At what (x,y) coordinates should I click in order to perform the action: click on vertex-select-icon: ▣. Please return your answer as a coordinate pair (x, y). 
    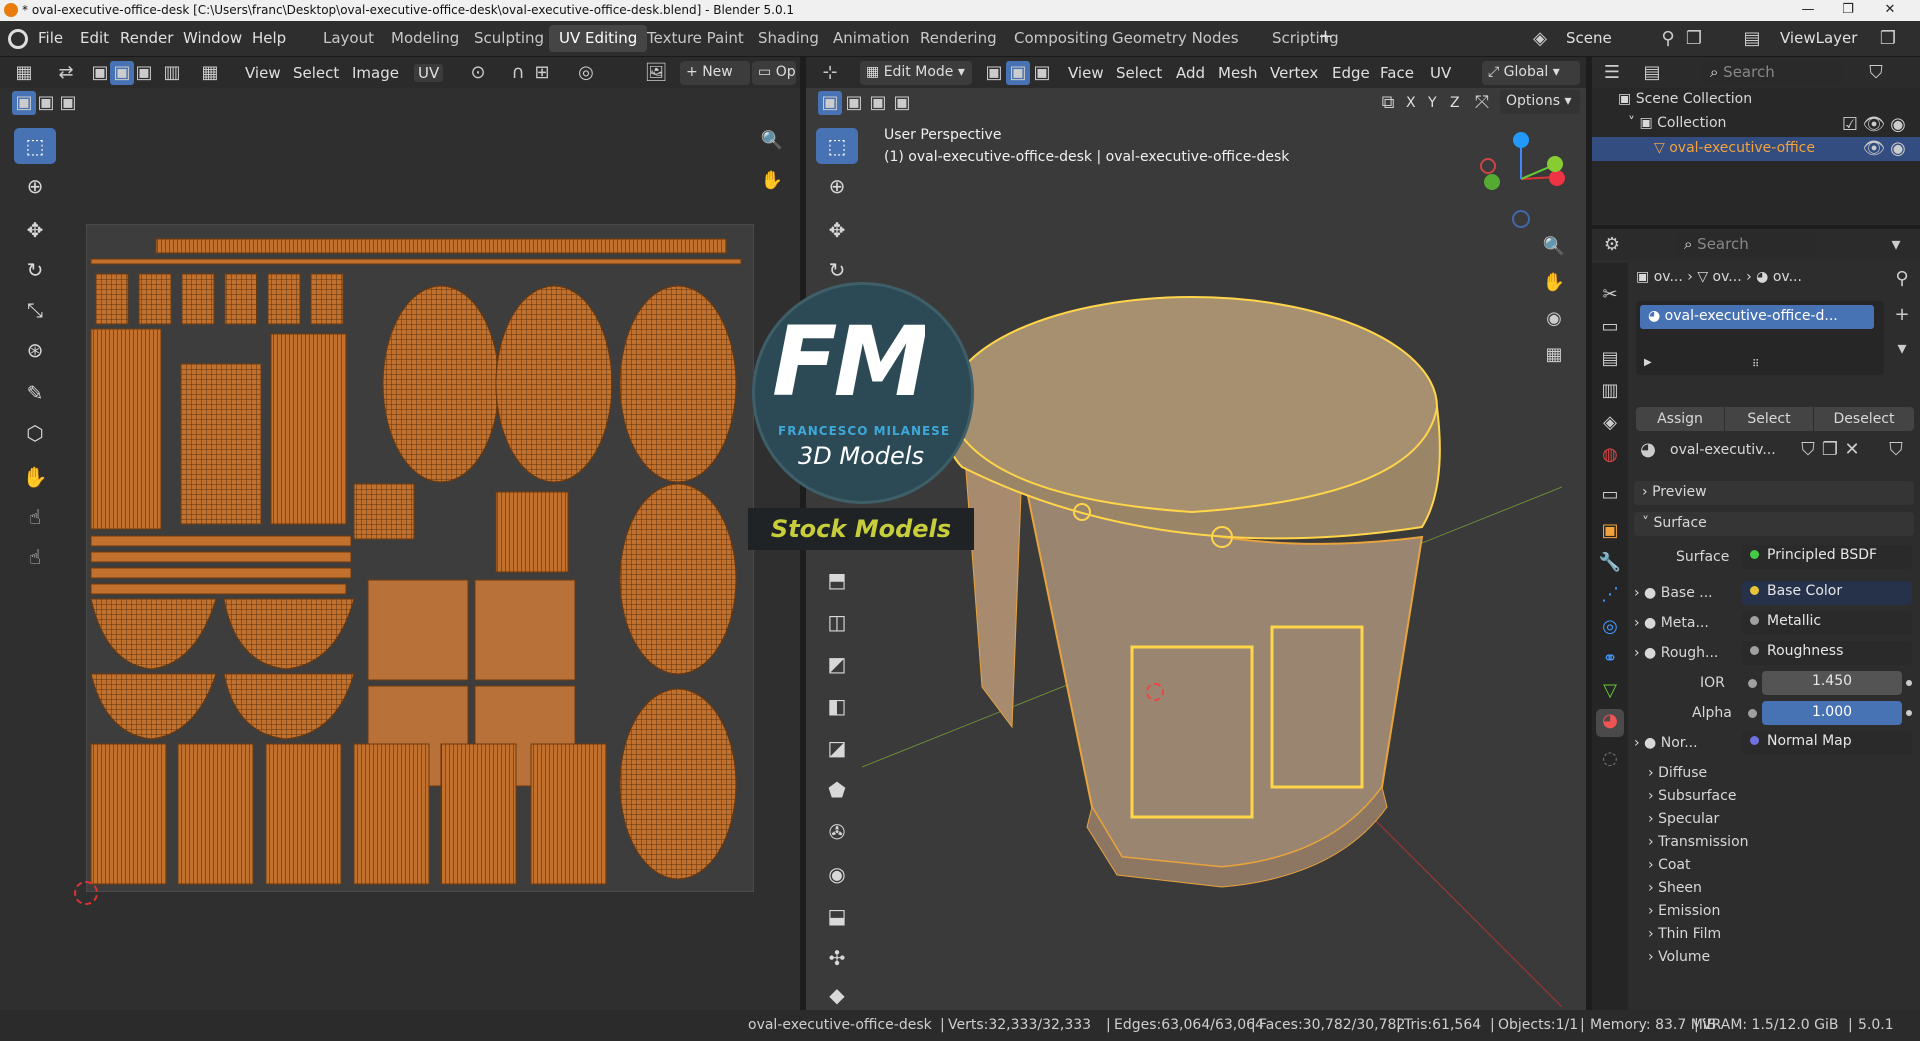
    Looking at the image, I should click on (100, 73).